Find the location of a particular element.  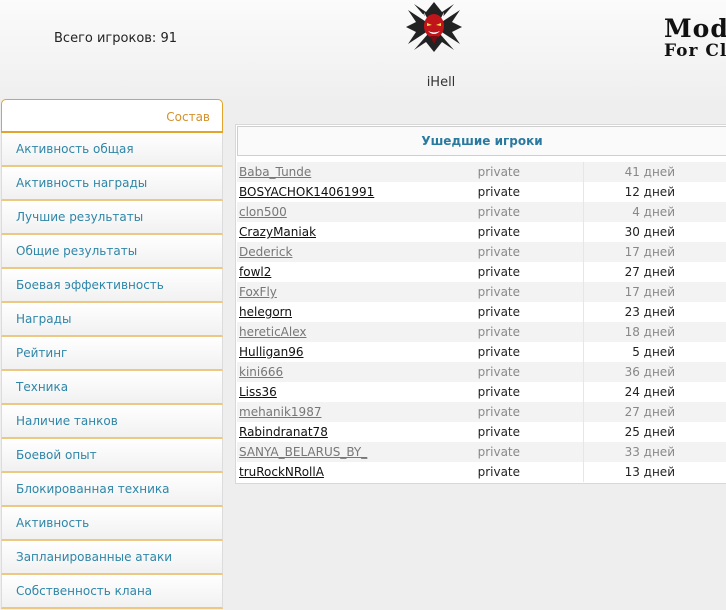

days-since-left: 33 дней is located at coordinates (654, 452).